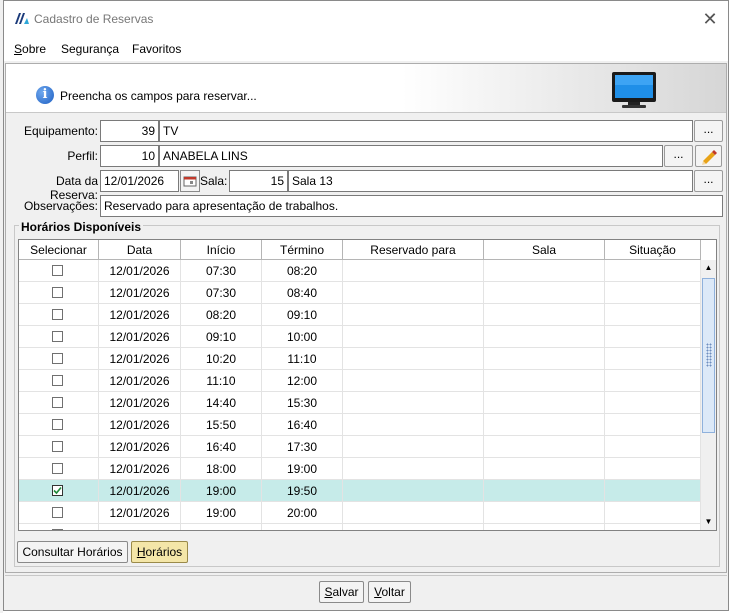 The image size is (731, 613). Describe the element at coordinates (360, 469) in the screenshot. I see `table-row: 12/01/2026 18:00 19:00` at that location.